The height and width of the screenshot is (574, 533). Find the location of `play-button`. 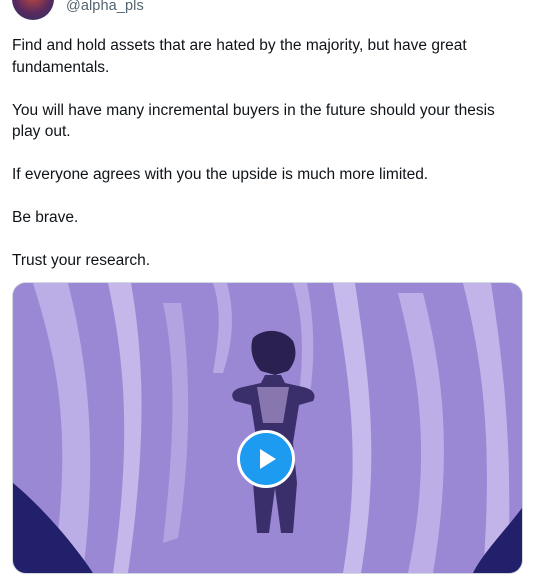

play-button is located at coordinates (266, 459).